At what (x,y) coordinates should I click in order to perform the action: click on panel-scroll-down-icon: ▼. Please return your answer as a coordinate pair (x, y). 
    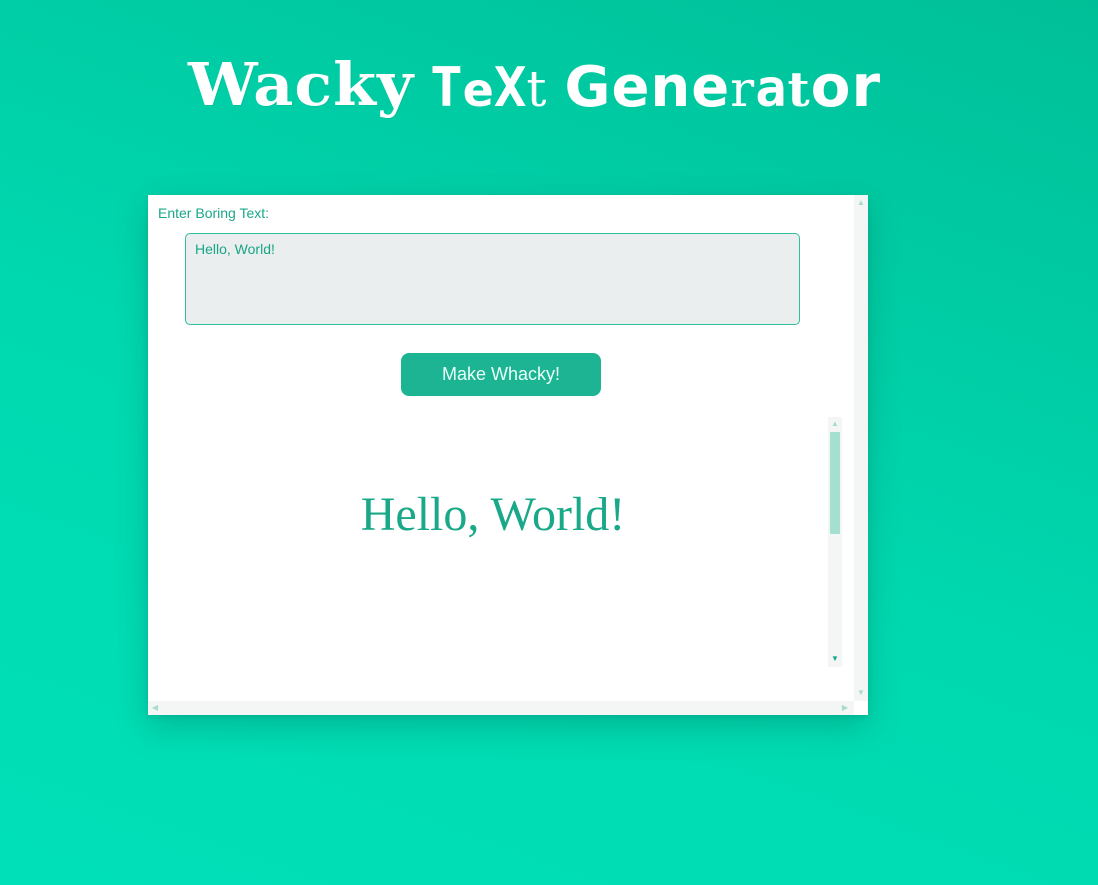
    Looking at the image, I should click on (861, 693).